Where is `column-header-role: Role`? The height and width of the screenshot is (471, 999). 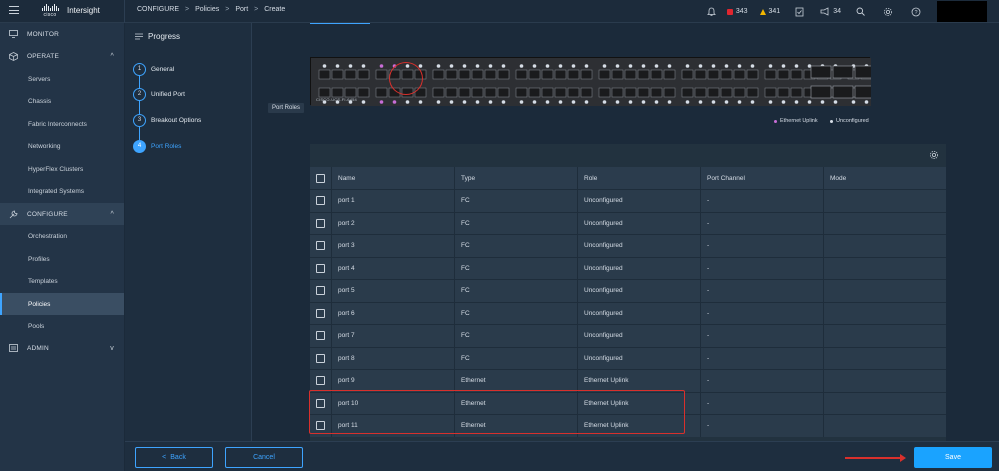
column-header-role: Role is located at coordinates (639, 178).